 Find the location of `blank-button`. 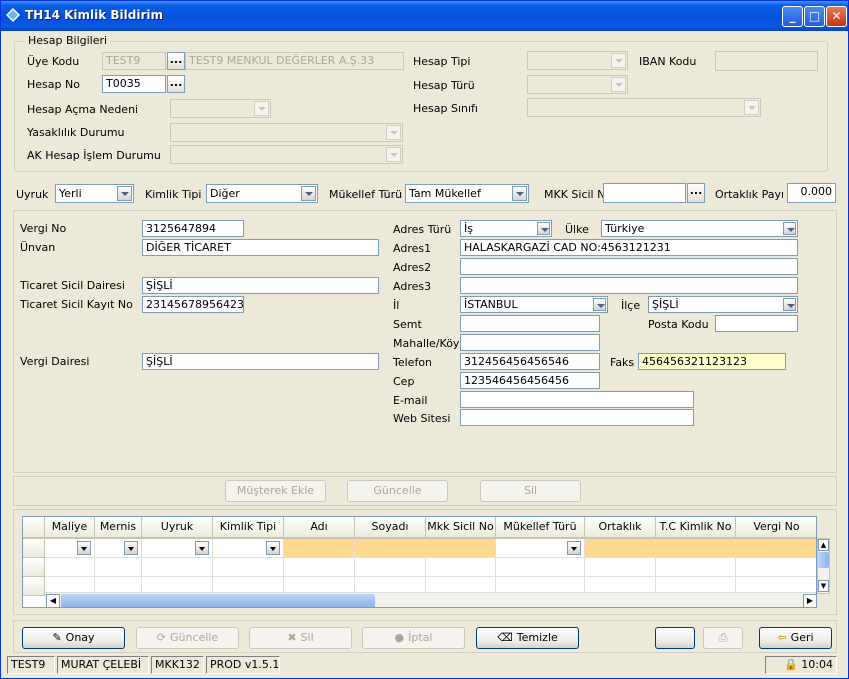

blank-button is located at coordinates (675, 638).